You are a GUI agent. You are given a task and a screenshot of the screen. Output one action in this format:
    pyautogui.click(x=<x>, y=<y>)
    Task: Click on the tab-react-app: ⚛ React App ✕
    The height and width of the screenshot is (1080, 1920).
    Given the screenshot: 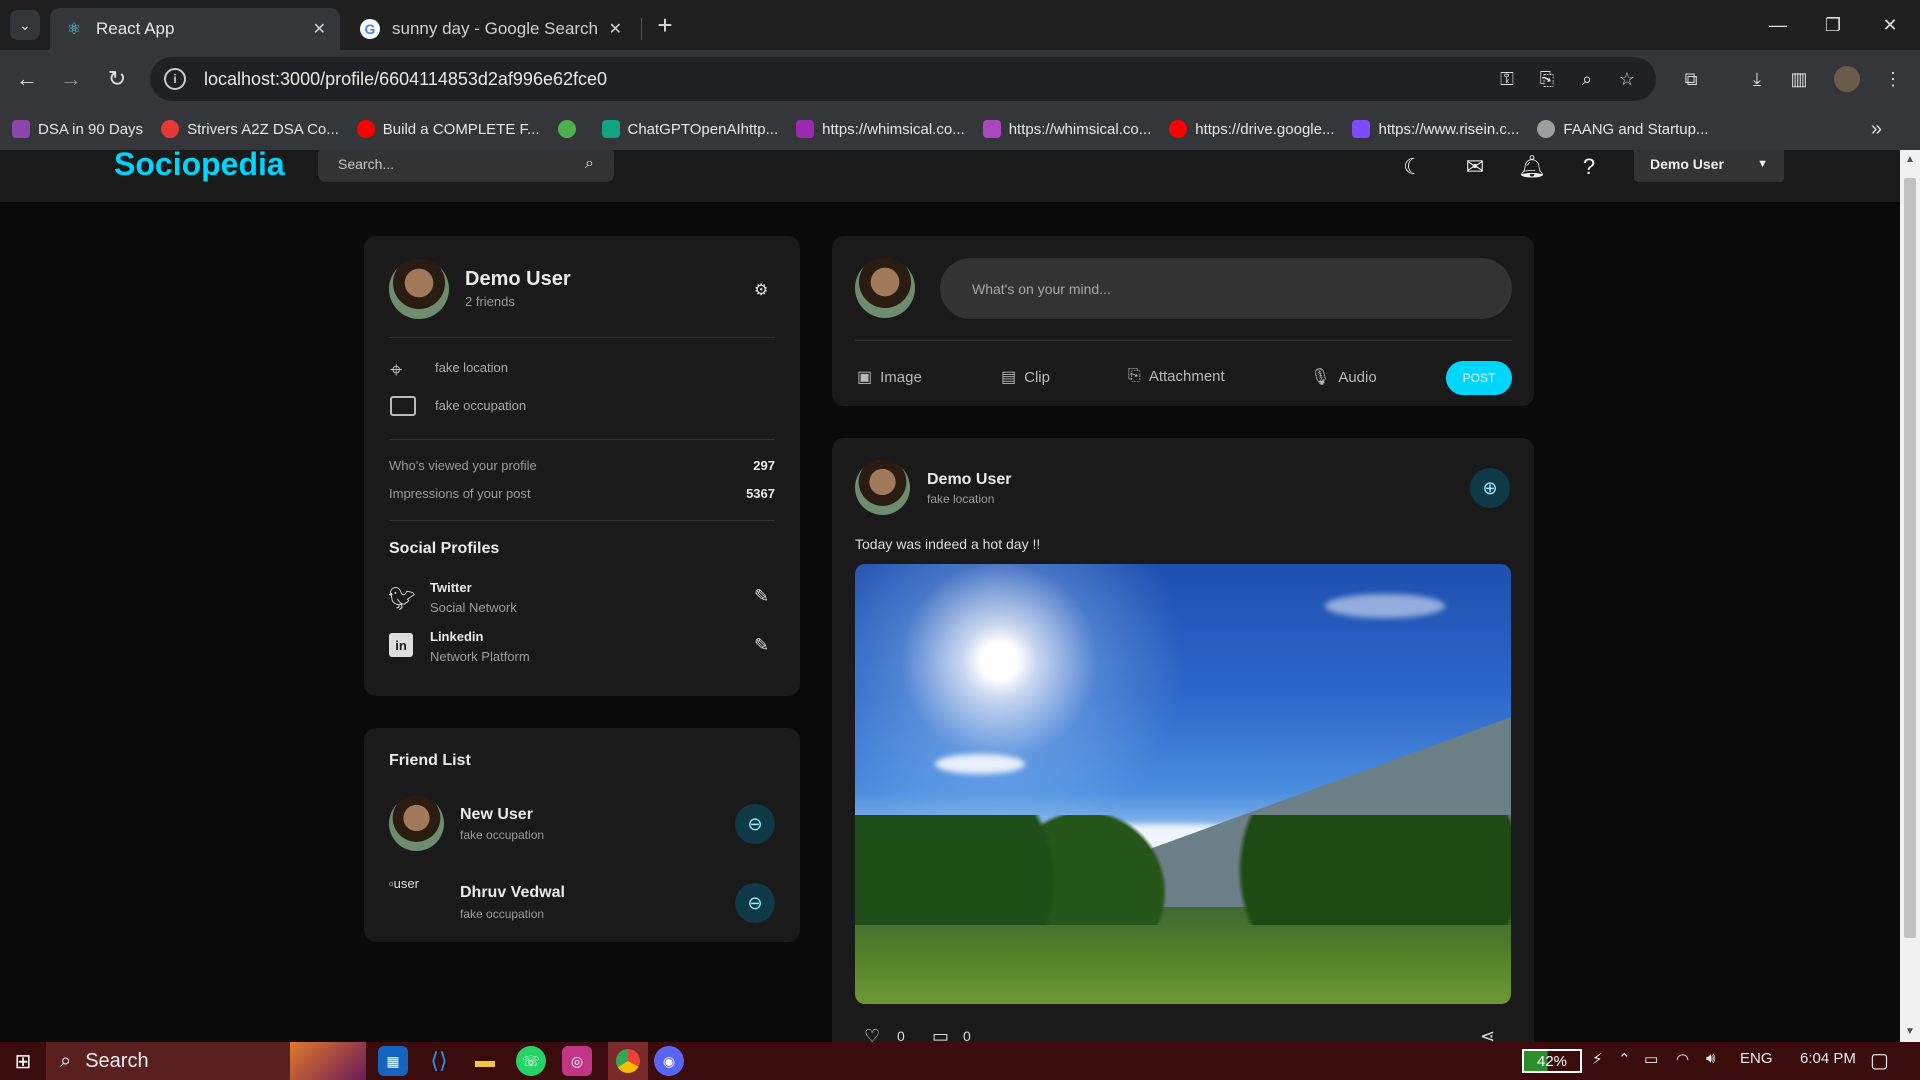 What is the action you would take?
    pyautogui.click(x=195, y=29)
    